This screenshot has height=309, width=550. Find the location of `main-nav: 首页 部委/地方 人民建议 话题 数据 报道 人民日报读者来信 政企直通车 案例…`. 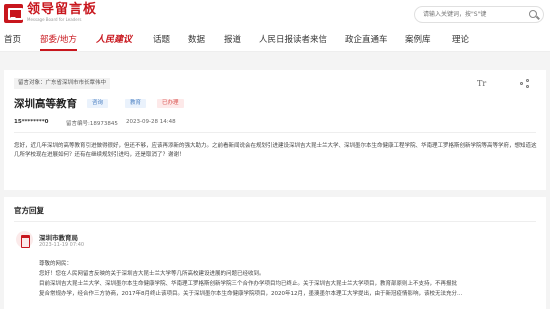

main-nav: 首页 部委/地方 人民建议 话题 数据 报道 人民日报读者来信 政企直通车 案例… is located at coordinates (275, 41).